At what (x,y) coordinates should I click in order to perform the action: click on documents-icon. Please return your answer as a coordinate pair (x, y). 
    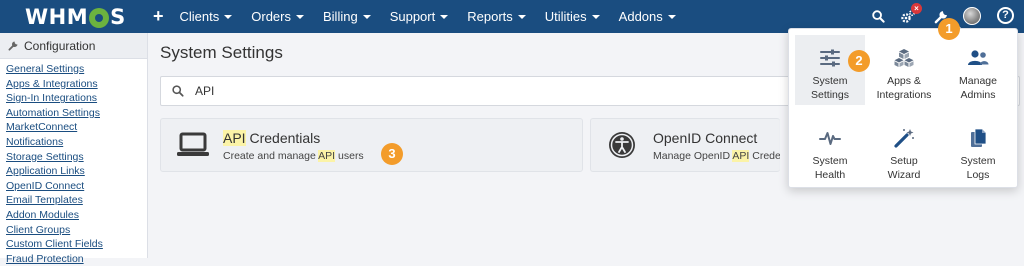
    Looking at the image, I should click on (979, 137).